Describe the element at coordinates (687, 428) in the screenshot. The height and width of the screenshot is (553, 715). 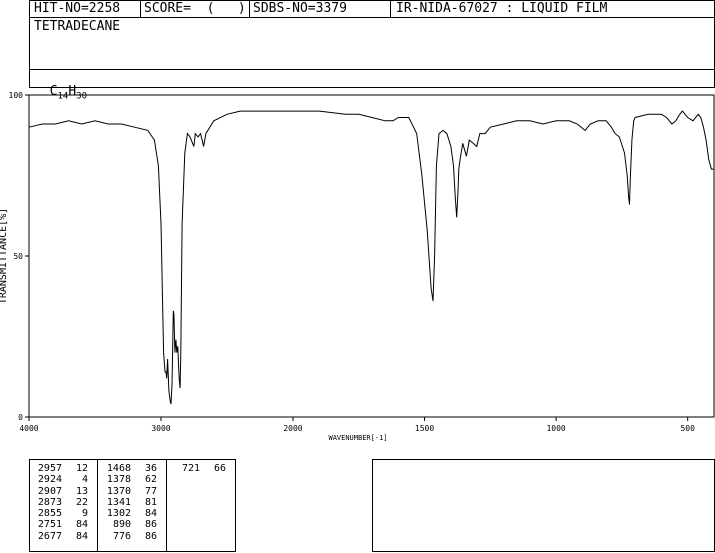
I see `x-tick-label: 500` at that location.